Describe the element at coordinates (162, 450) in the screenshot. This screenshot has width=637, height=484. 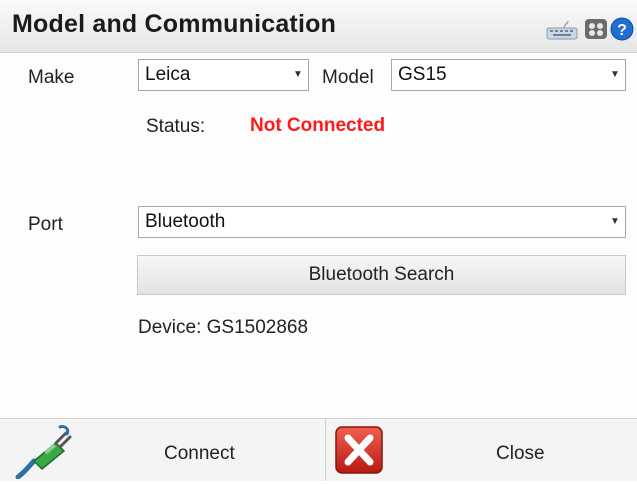
I see `connect-button: Connect` at that location.